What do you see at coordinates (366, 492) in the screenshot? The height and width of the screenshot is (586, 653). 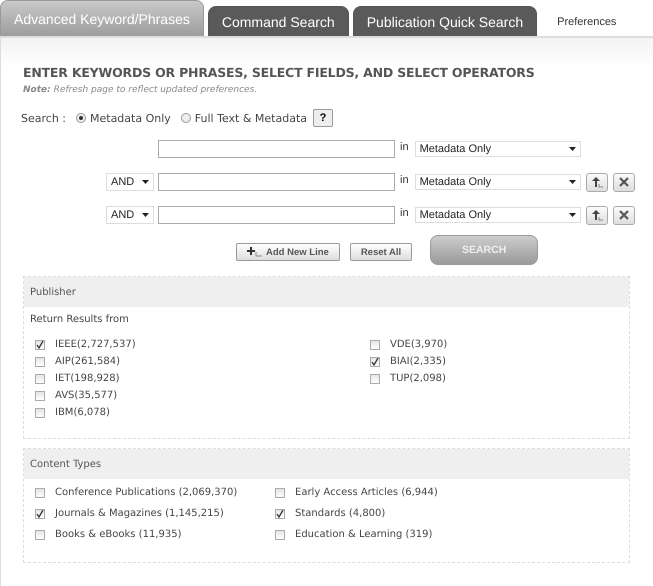 I see `checkbox-label: Early Access Articles (6,944)` at bounding box center [366, 492].